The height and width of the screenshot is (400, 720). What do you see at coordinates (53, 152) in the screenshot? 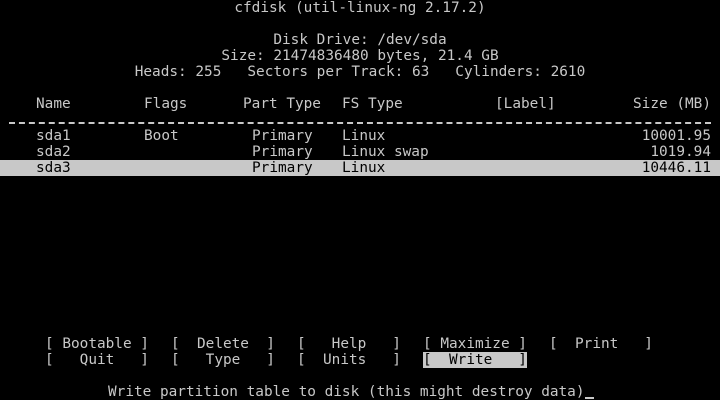
I see `partition-name: sda2` at bounding box center [53, 152].